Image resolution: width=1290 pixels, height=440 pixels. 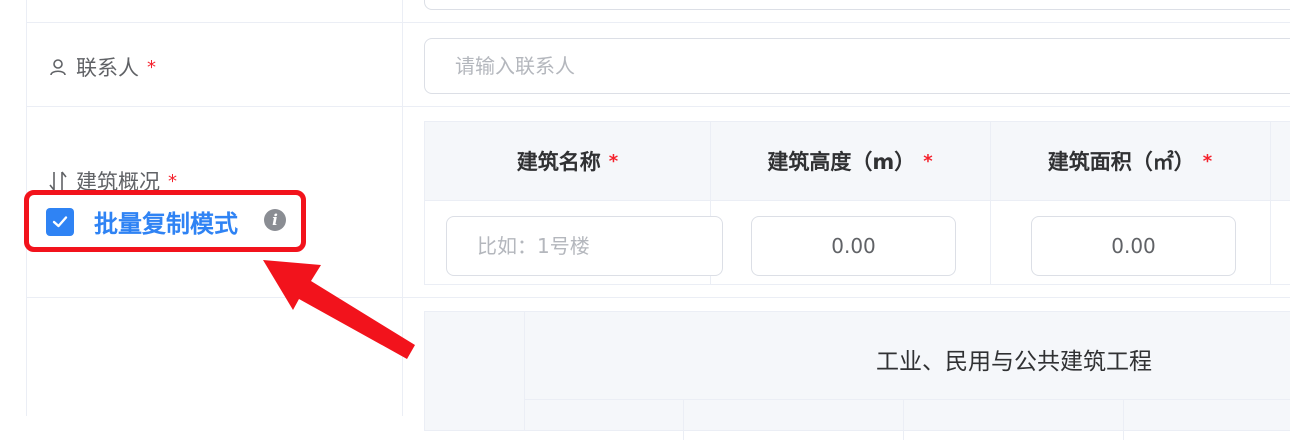 What do you see at coordinates (275, 220) in the screenshot?
I see `info-icon: i` at bounding box center [275, 220].